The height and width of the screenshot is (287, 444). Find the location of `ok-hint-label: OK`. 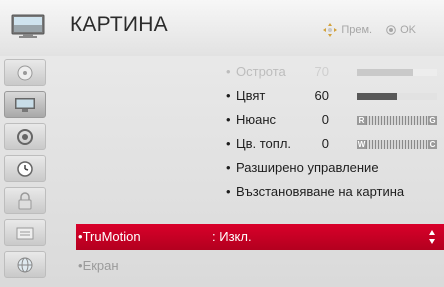

ok-hint-label: OK is located at coordinates (408, 30).